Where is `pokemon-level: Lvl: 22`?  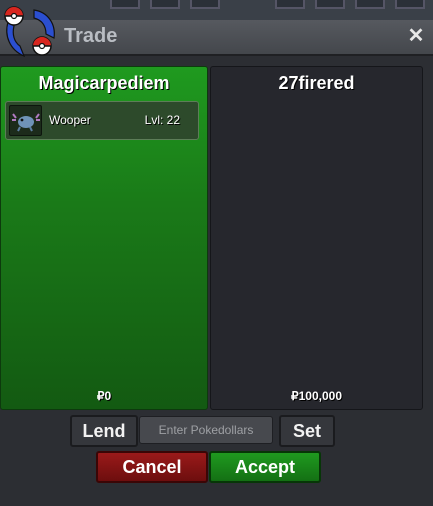
pokemon-level: Lvl: 22 is located at coordinates (162, 120).